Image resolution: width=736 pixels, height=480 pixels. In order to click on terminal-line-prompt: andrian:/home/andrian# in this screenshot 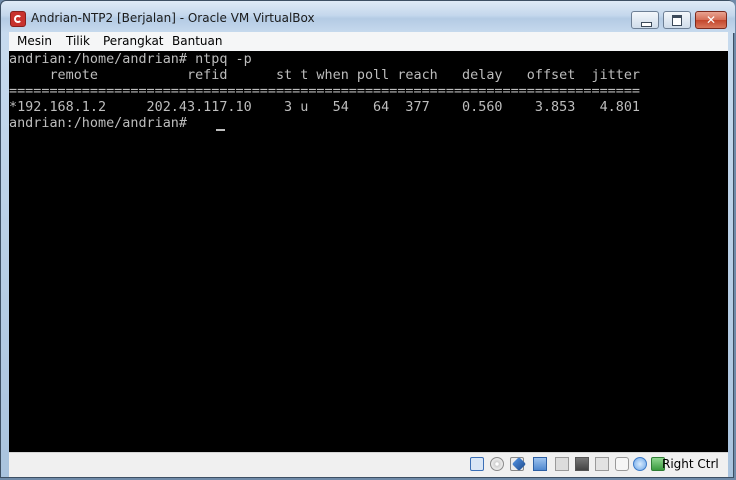, I will do `click(102, 123)`.